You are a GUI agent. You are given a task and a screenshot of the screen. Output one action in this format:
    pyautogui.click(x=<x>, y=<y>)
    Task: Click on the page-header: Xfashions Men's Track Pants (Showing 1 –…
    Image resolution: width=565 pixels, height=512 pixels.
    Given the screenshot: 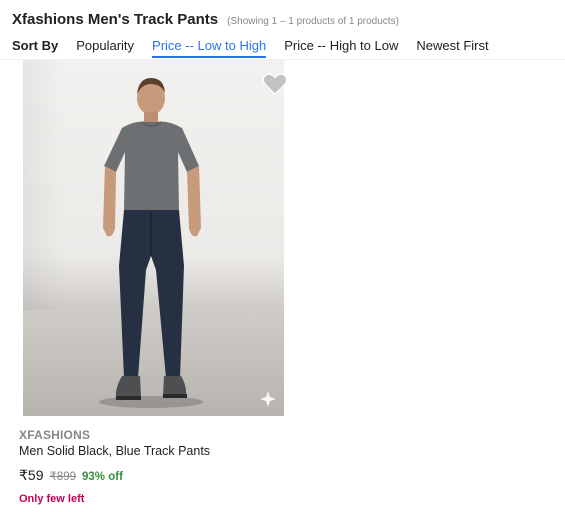 What is the action you would take?
    pyautogui.click(x=205, y=19)
    